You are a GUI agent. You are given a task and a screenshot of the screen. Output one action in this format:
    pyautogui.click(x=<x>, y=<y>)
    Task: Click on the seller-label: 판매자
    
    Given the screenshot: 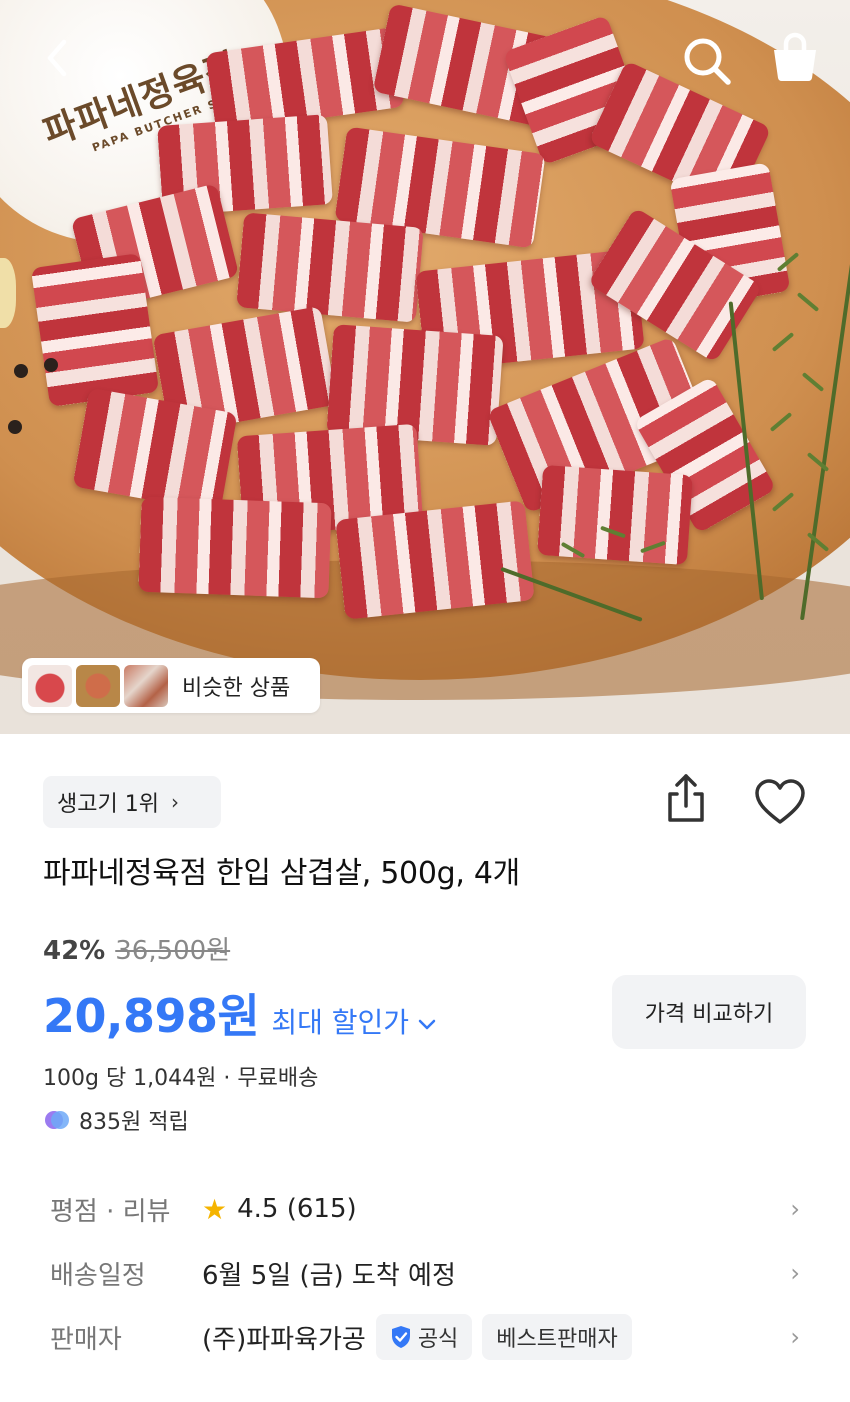 What is the action you would take?
    pyautogui.click(x=86, y=1339)
    